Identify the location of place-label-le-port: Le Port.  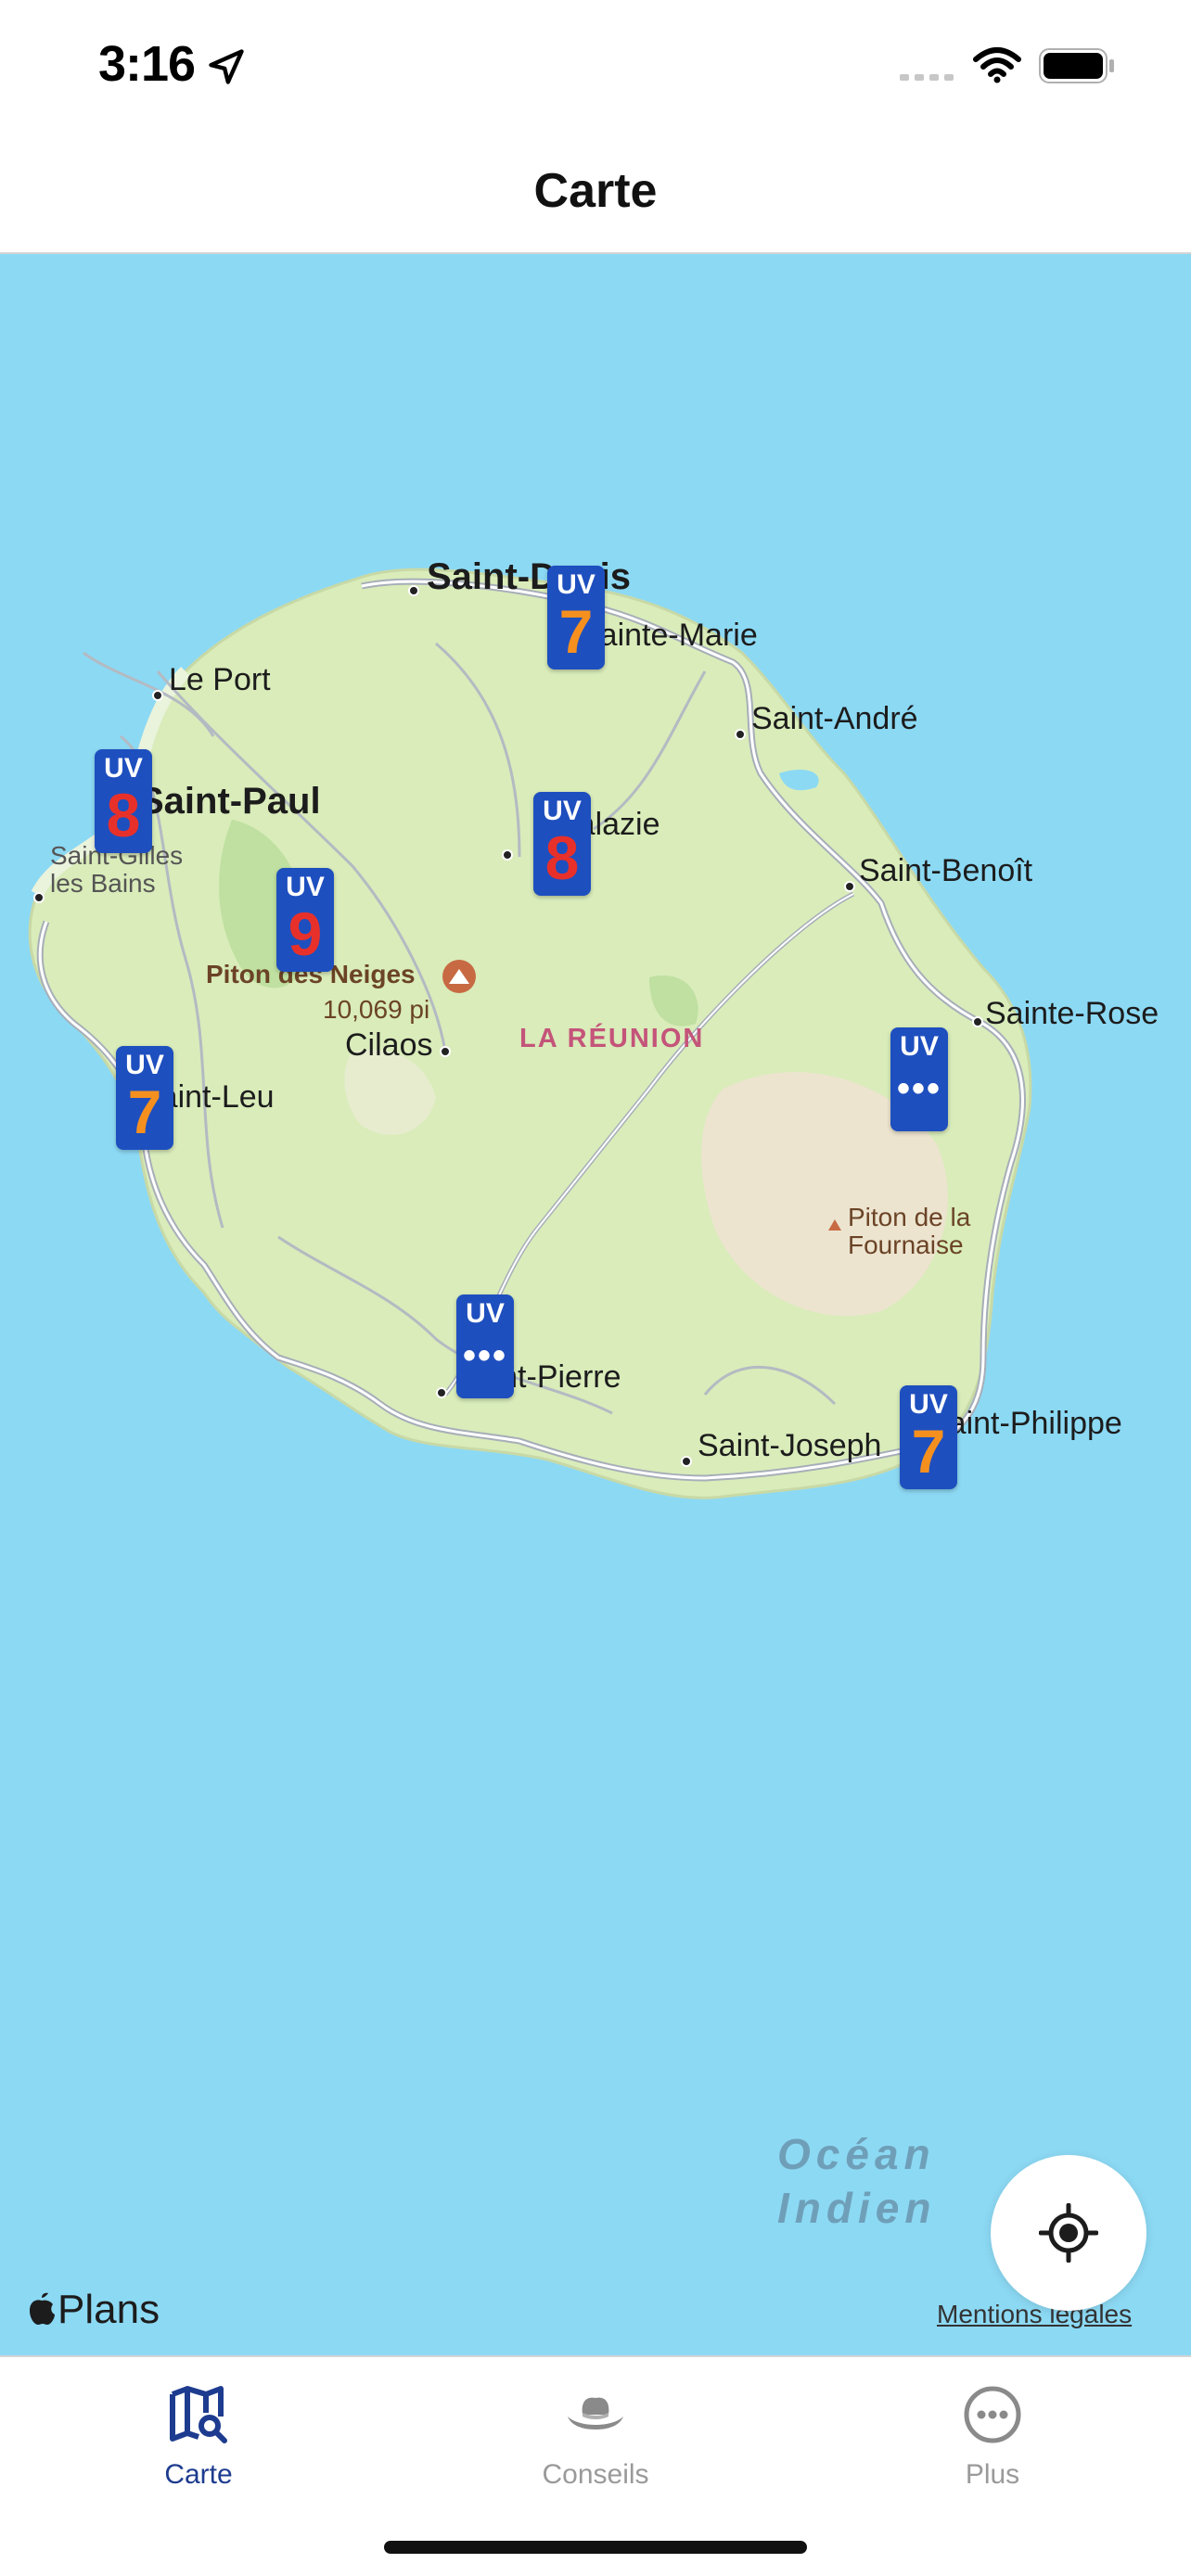
(220, 679).